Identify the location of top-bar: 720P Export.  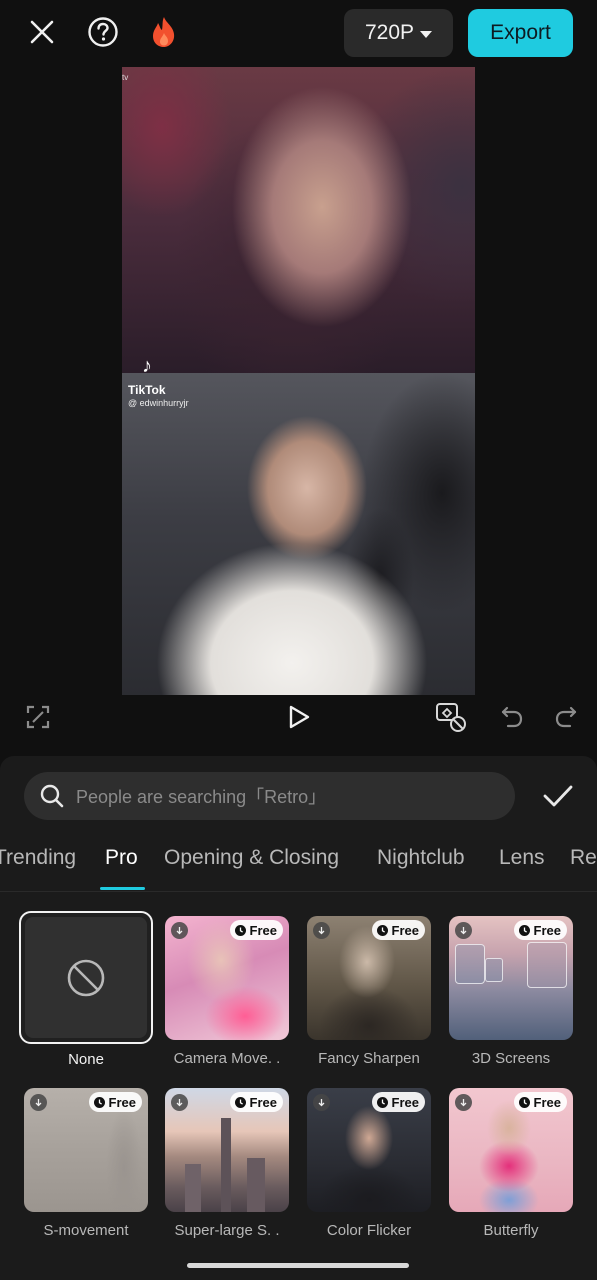
(298, 33).